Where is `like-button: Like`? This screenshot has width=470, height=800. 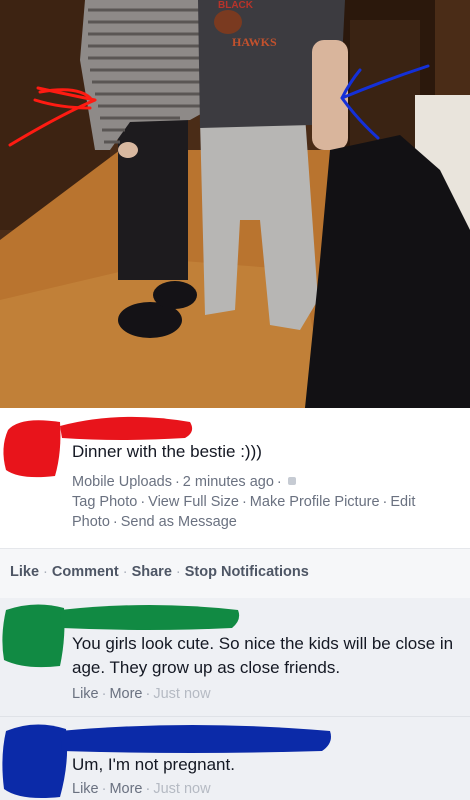
like-button: Like is located at coordinates (24, 572).